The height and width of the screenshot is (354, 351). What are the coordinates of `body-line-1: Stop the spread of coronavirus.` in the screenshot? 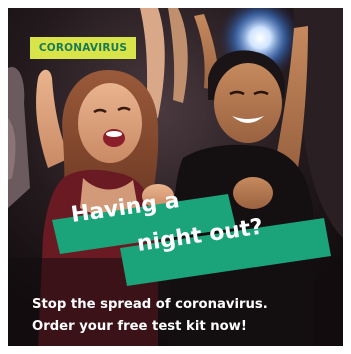 It's located at (150, 304).